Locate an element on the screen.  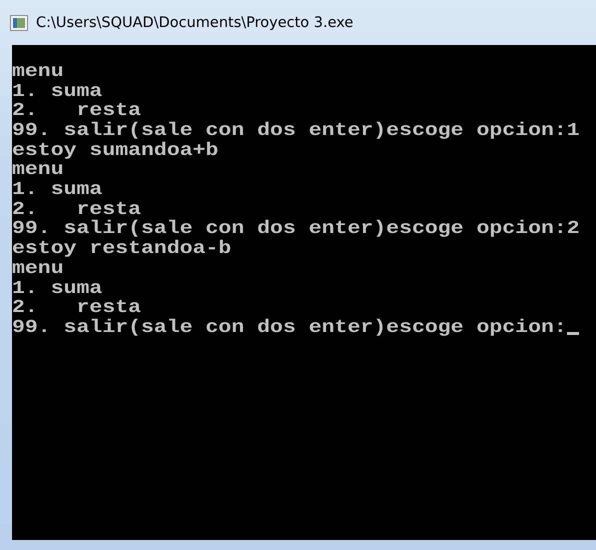
console-line: estoy sumandoa+b is located at coordinates (115, 151).